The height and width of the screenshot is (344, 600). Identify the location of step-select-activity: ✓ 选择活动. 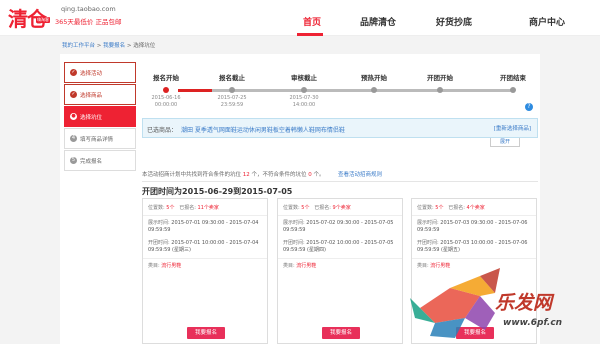
(100, 72).